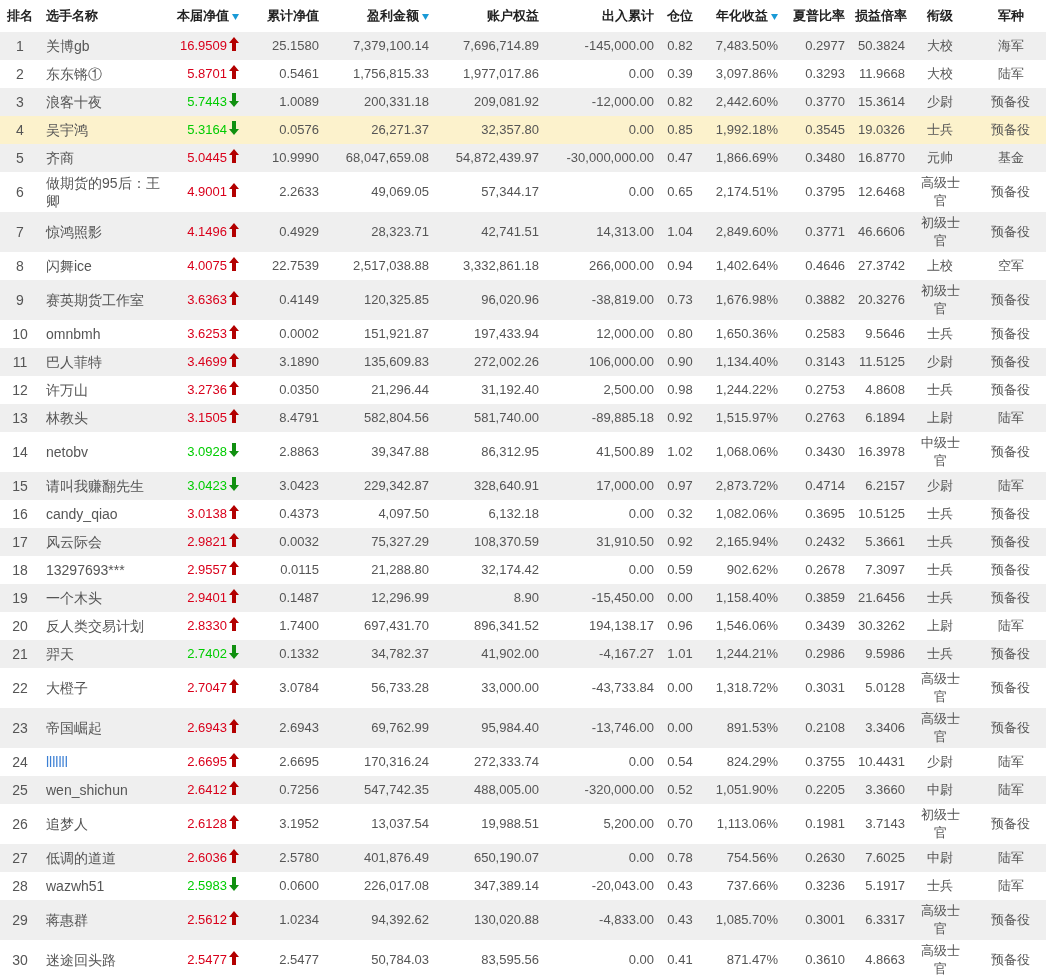 The width and height of the screenshot is (1046, 980). What do you see at coordinates (523, 542) in the screenshot?
I see `table-row: 17 风云际会 2.9821 0.0032 75,327.29 108,370.59 31,910.50 0.92 2,165.94% 0.2432 5.3661 士兵 预备役` at bounding box center [523, 542].